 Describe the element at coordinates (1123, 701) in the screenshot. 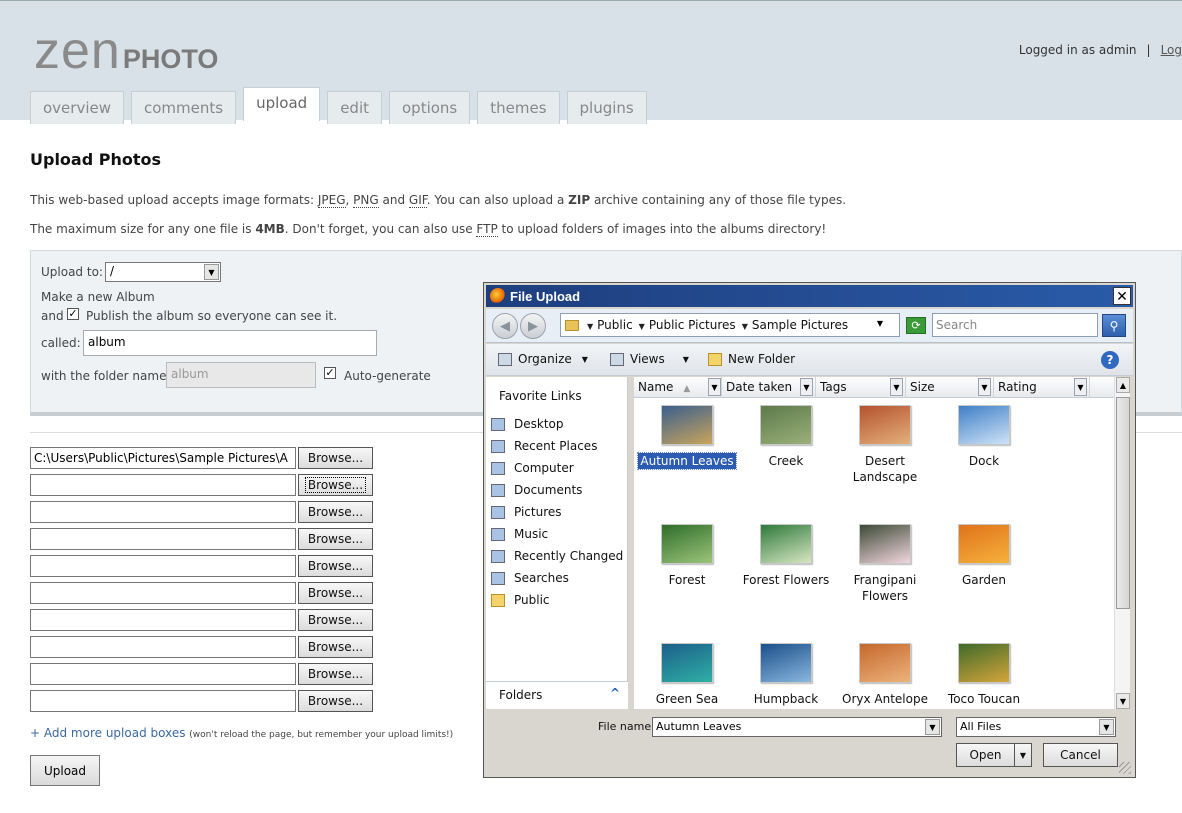

I see `scroll-down-icon: ▼` at that location.